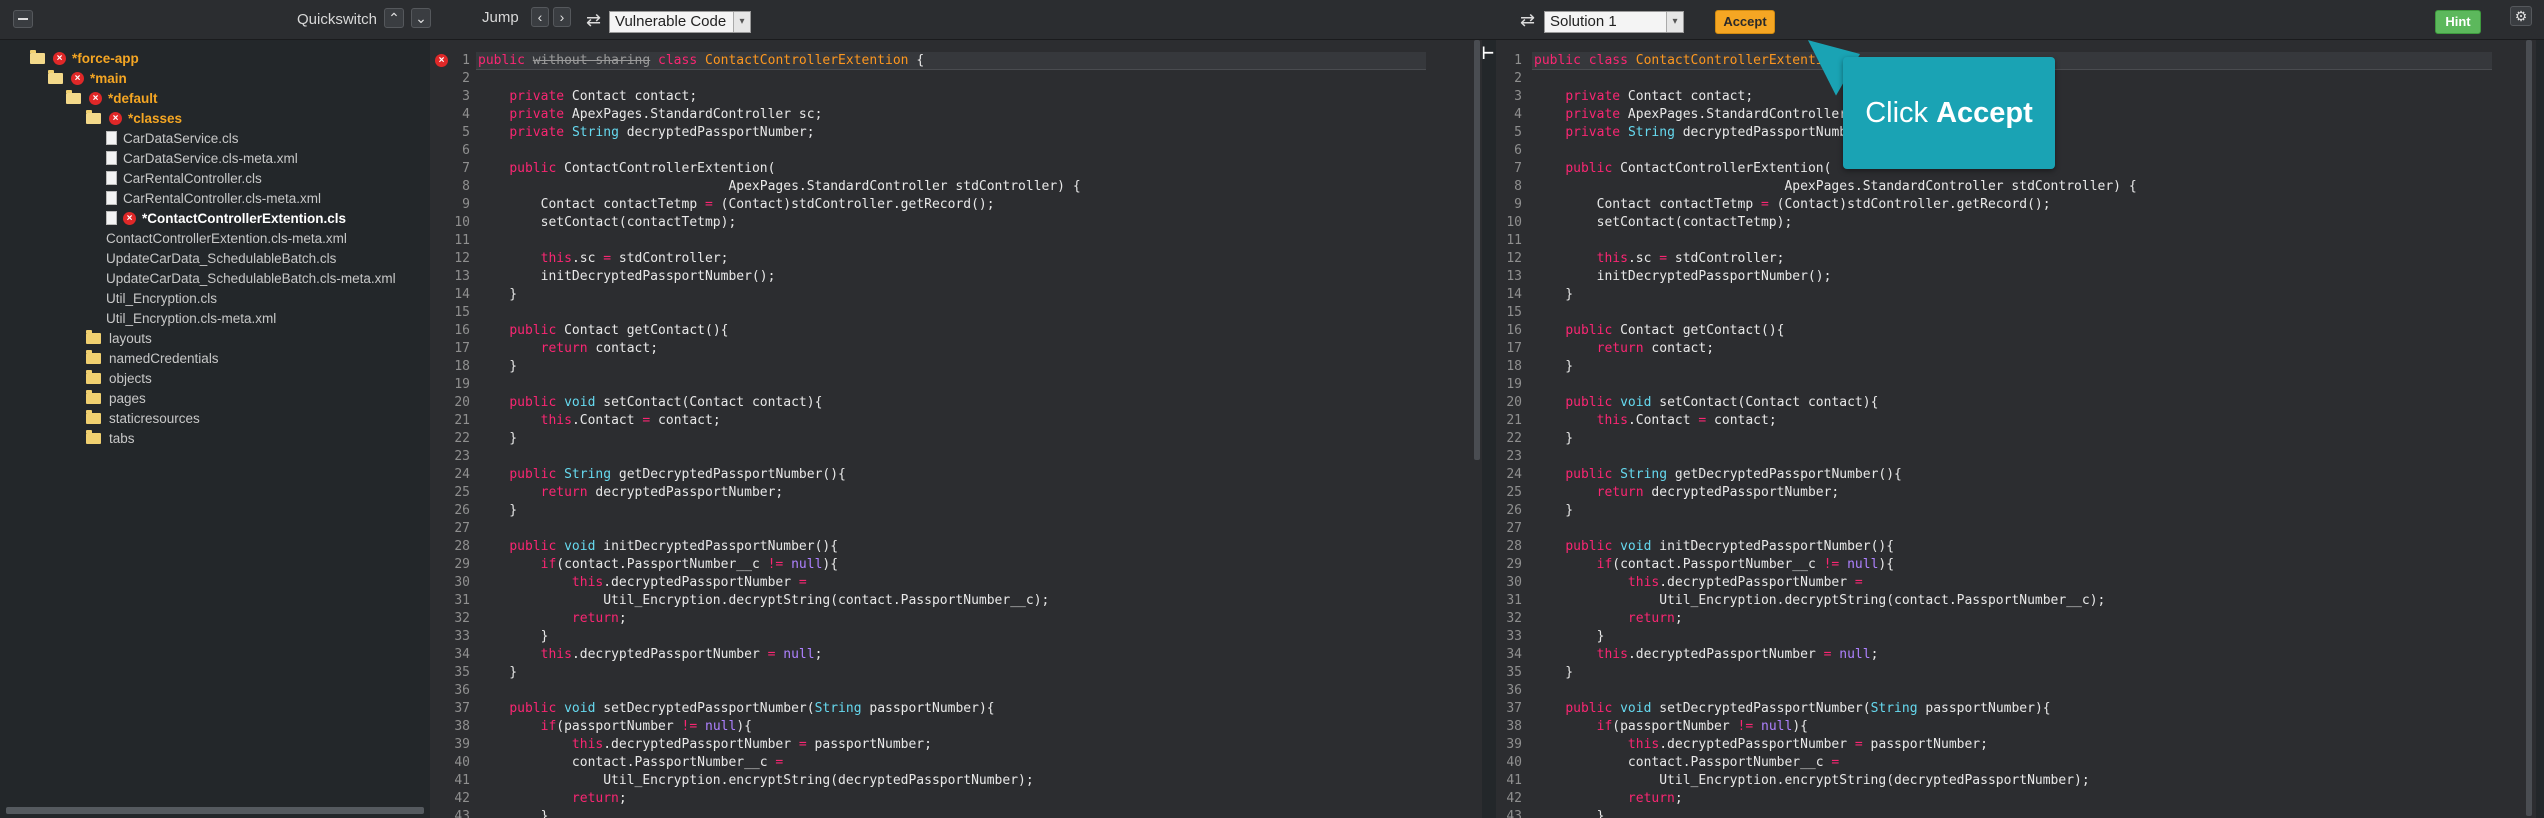 The height and width of the screenshot is (818, 2544). Describe the element at coordinates (191, 318) in the screenshot. I see `tree-file: Util_Encryption.cls-meta.xml` at that location.